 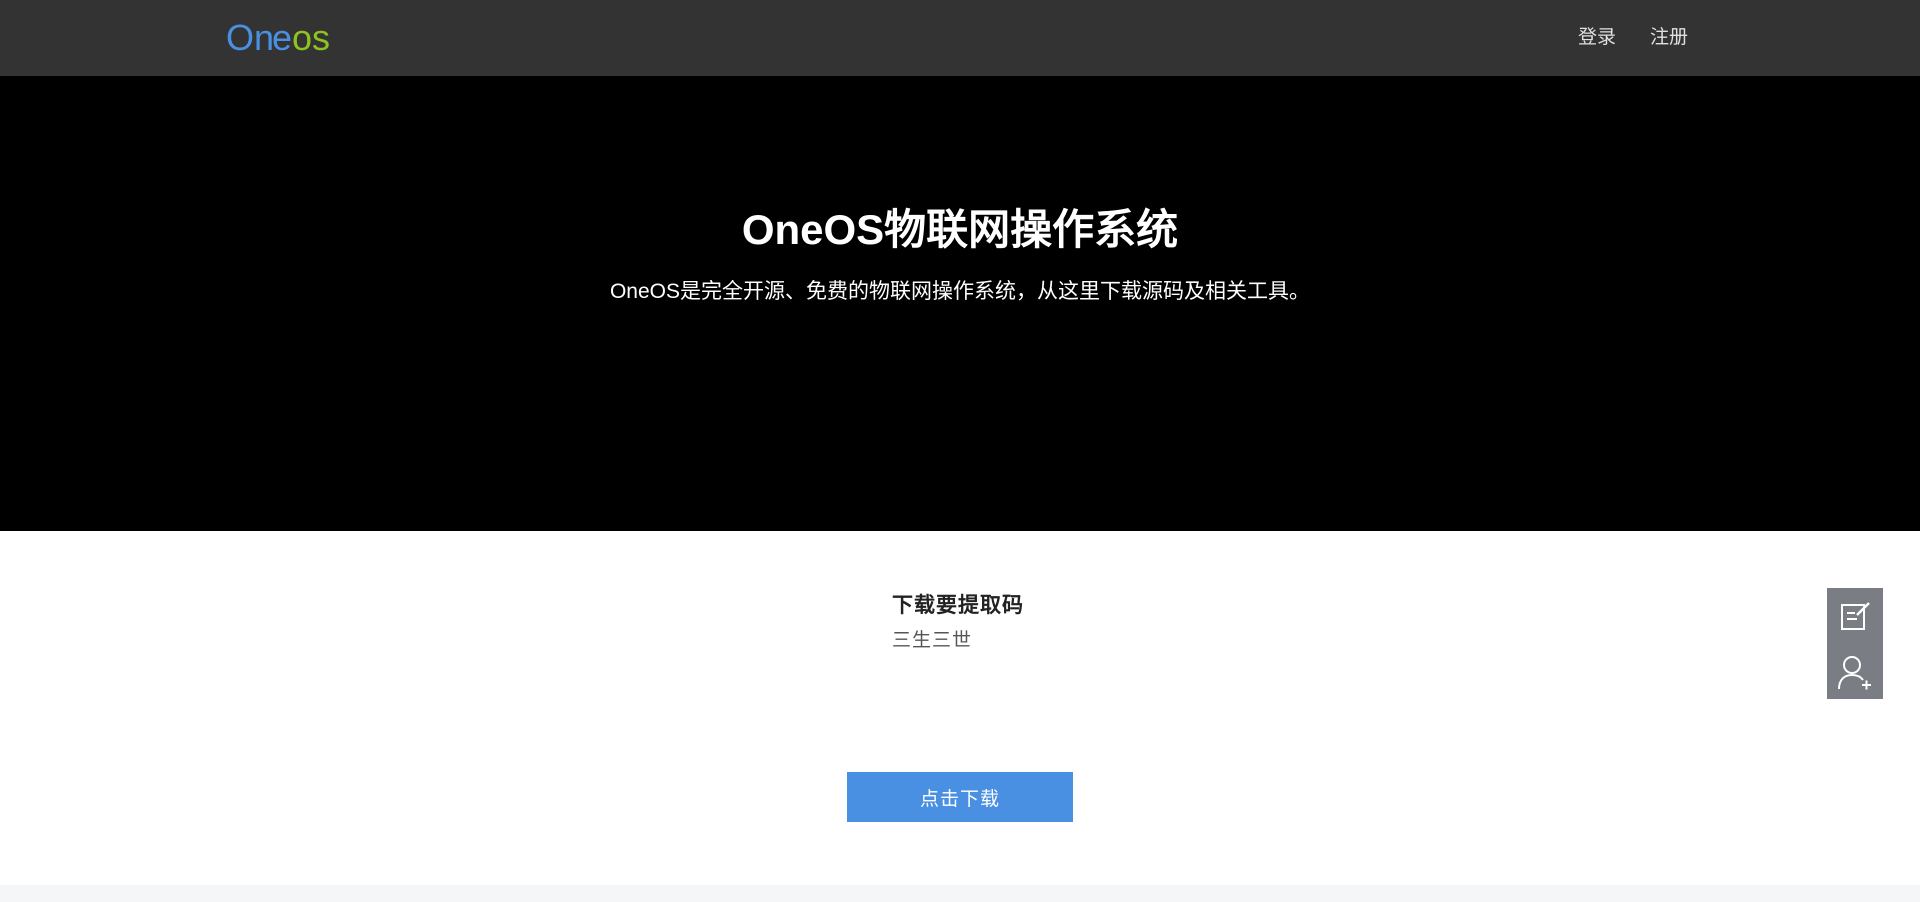 I want to click on add-user-icon, so click(x=1854, y=672).